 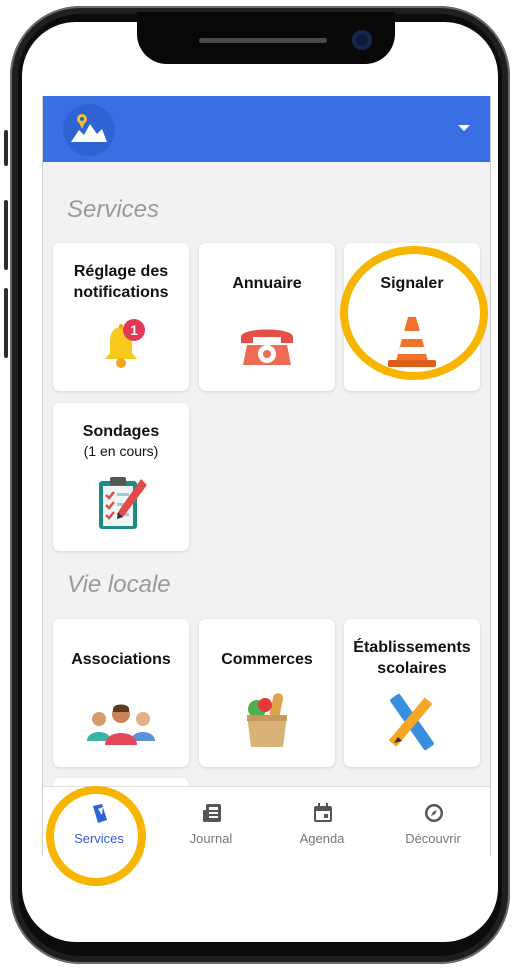 I want to click on card-annuaire-label: Annuaire, so click(x=267, y=283).